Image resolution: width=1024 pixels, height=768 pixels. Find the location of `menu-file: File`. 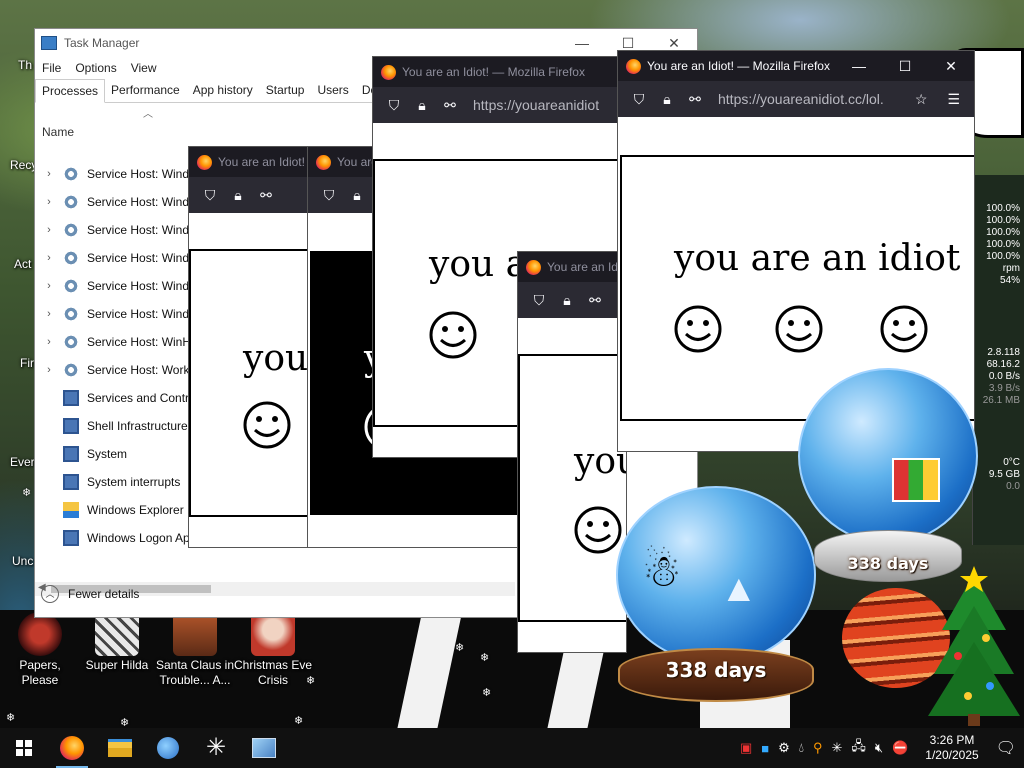

menu-file: File is located at coordinates (51, 68).